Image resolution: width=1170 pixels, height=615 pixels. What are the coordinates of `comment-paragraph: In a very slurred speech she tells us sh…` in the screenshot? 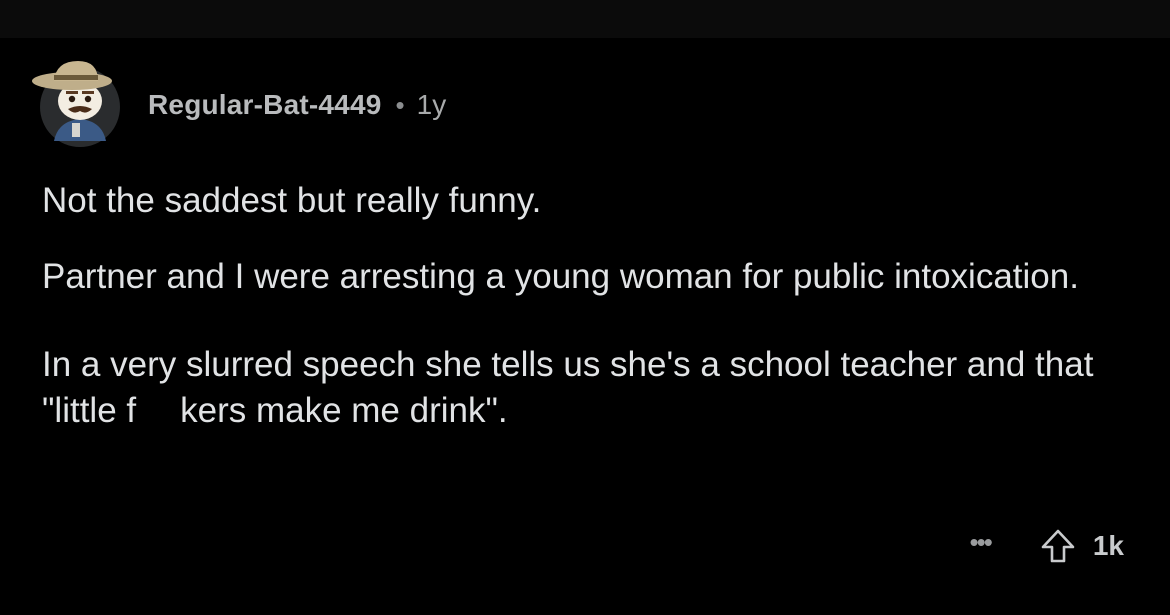 It's located at (582, 388).